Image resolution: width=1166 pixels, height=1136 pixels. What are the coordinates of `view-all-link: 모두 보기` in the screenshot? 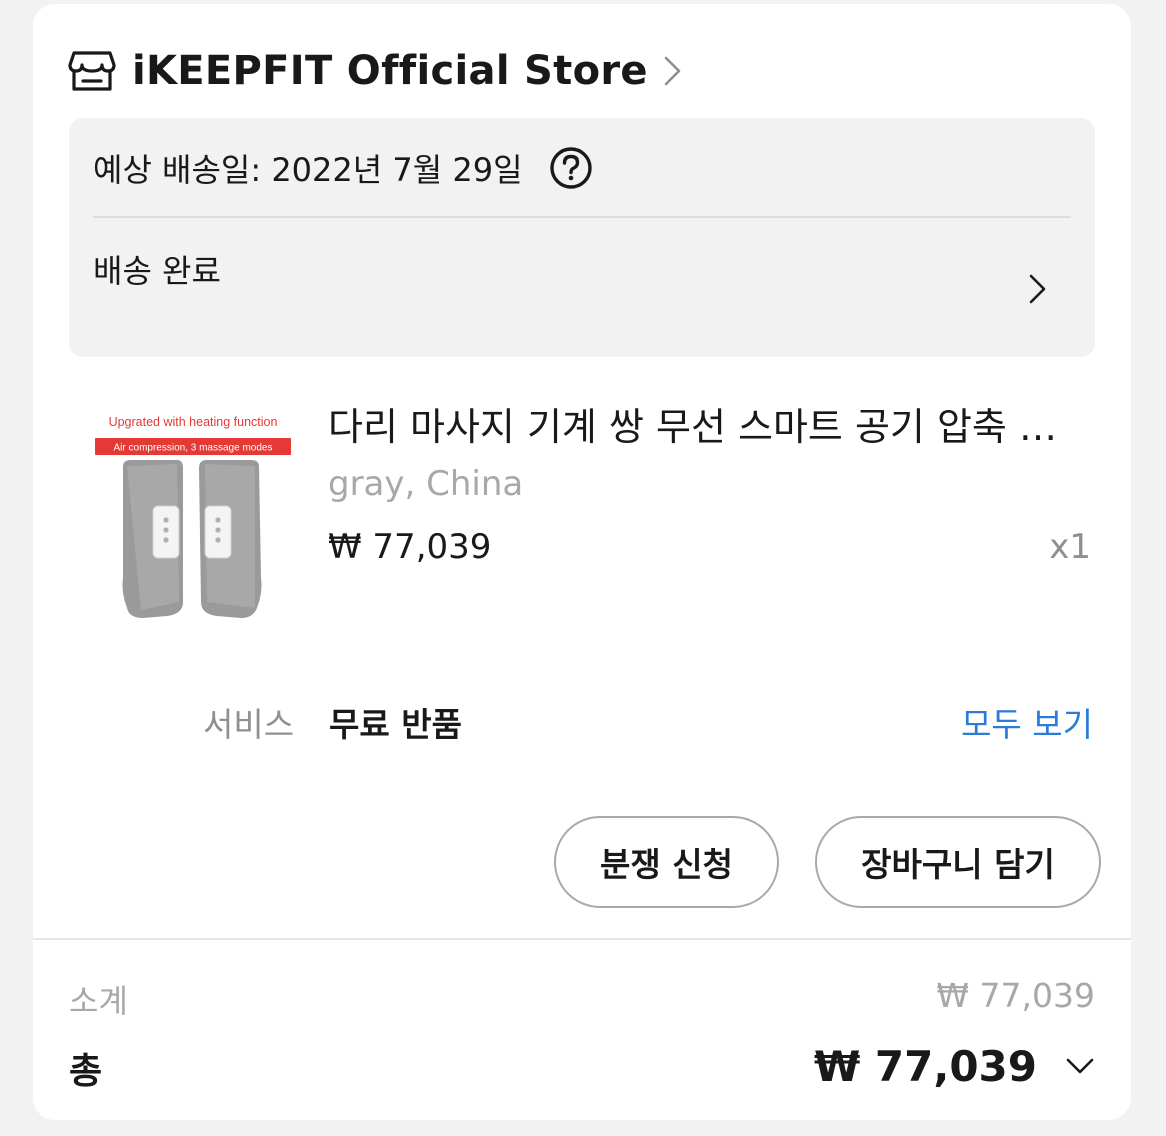 It's located at (1027, 722).